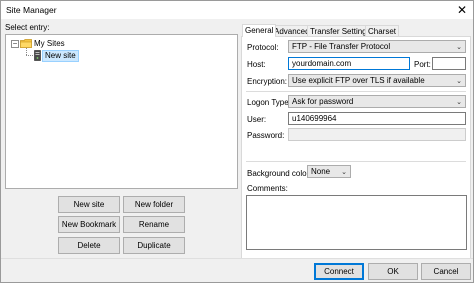 The image size is (474, 283). Describe the element at coordinates (269, 102) in the screenshot. I see `logon-type-label: Logon Type:` at that location.